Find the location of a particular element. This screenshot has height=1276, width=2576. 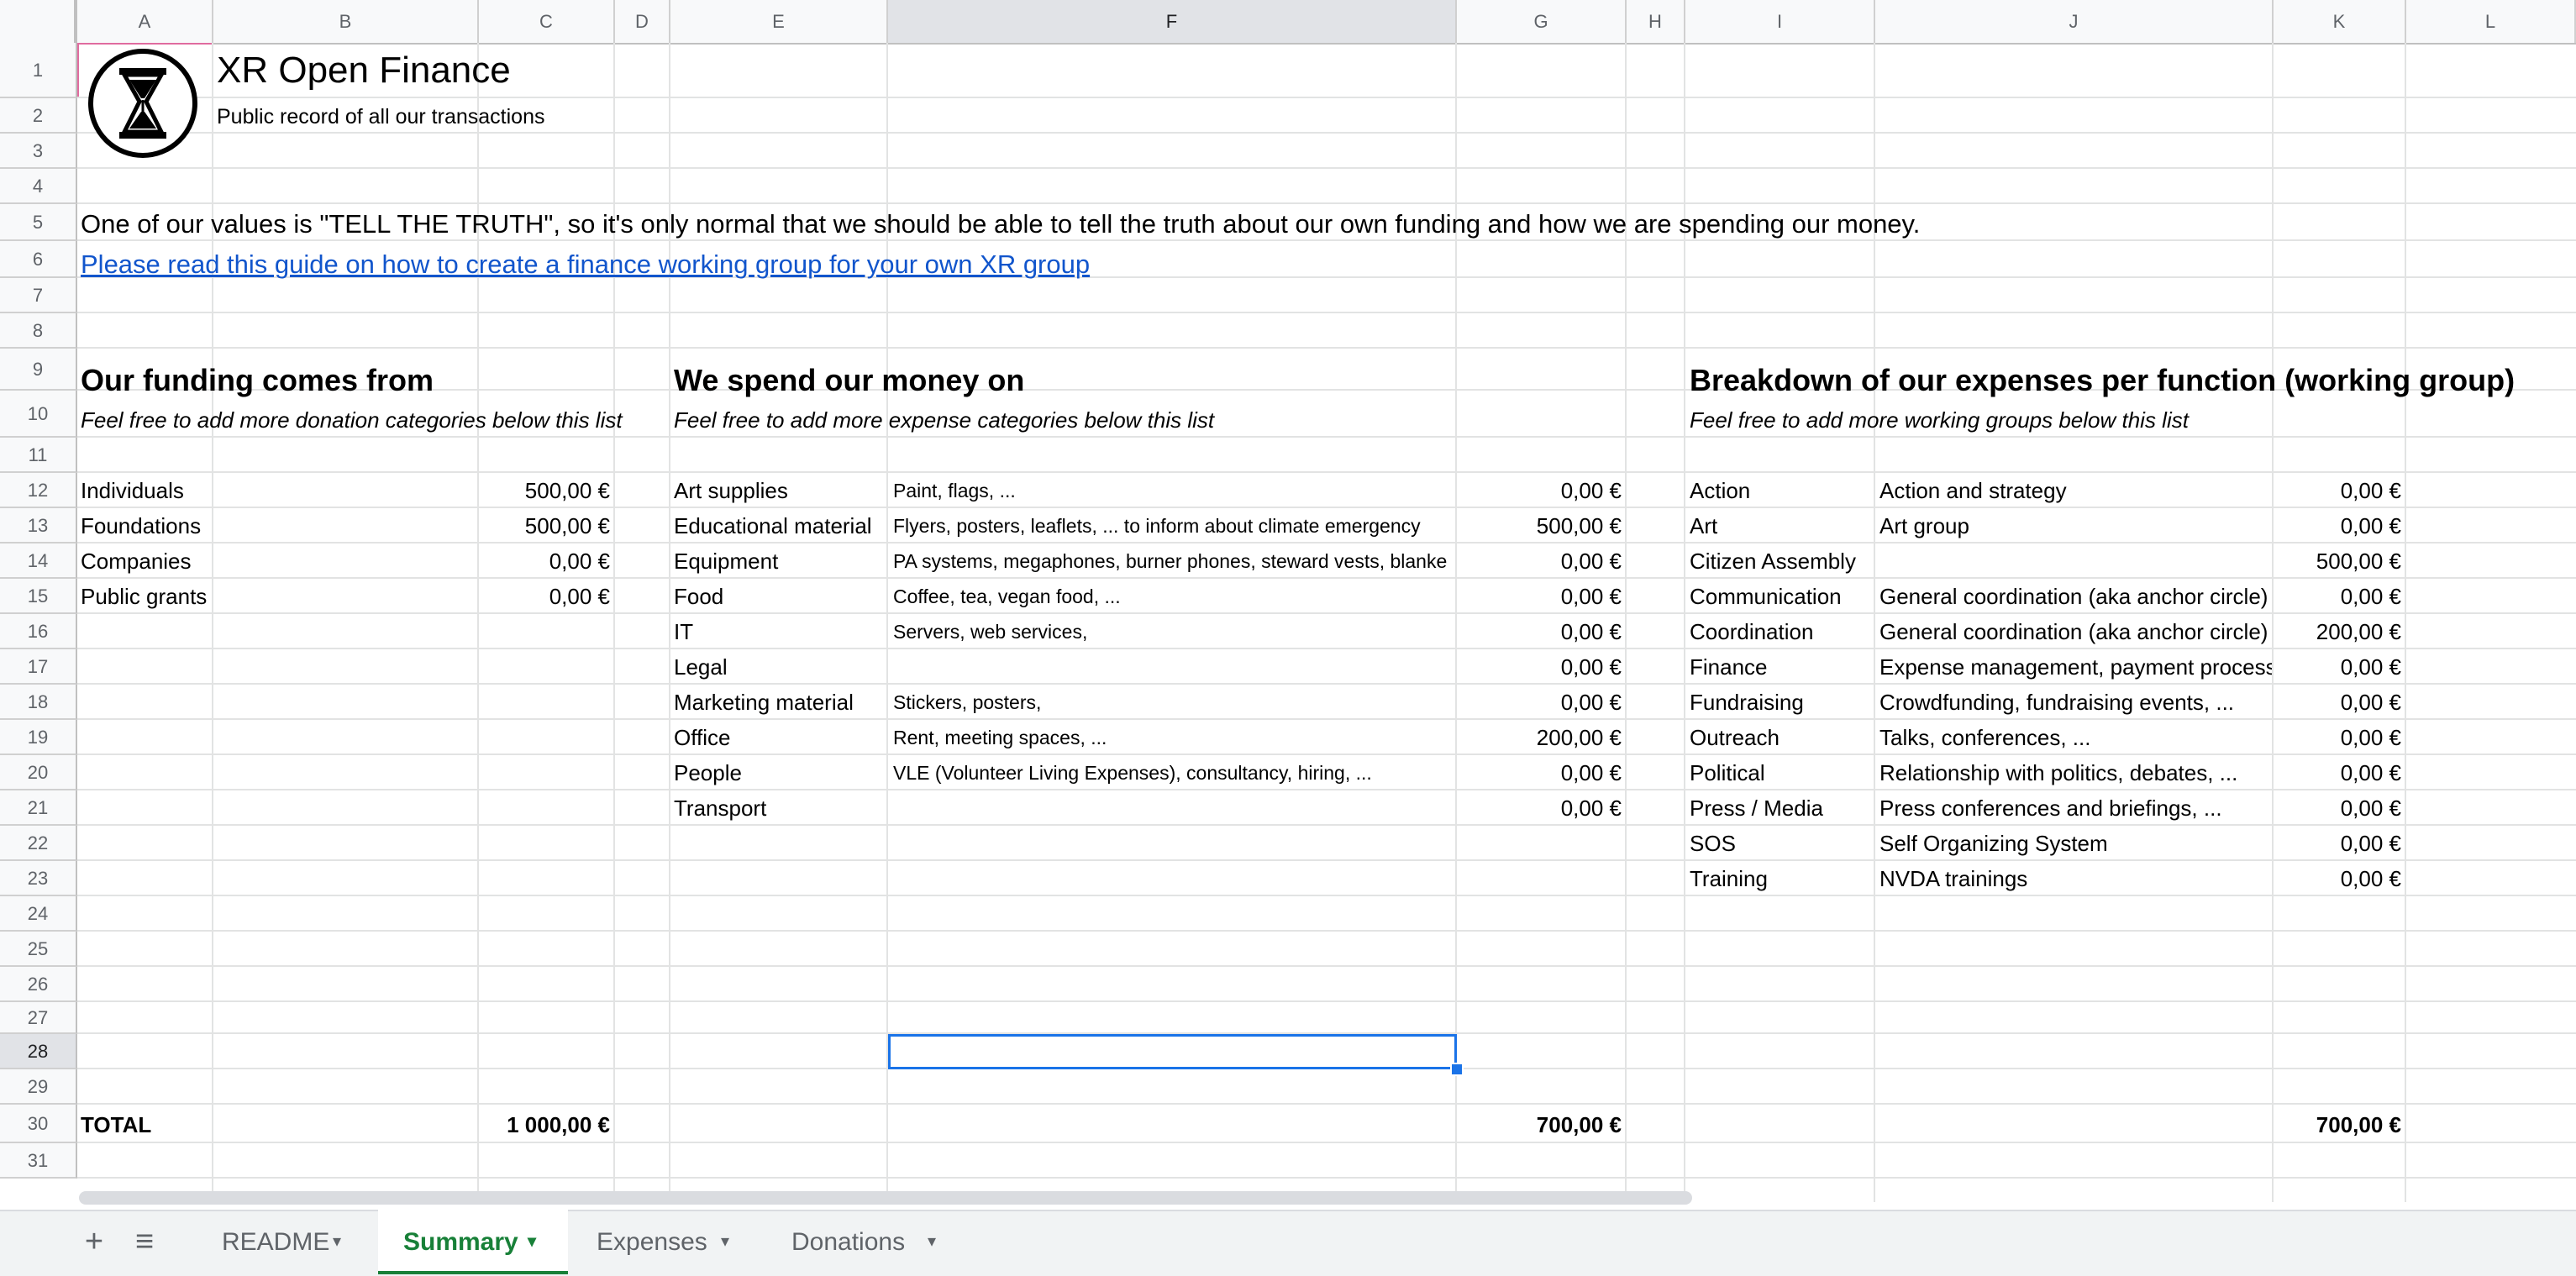

funding-category: Individuals is located at coordinates (132, 490).